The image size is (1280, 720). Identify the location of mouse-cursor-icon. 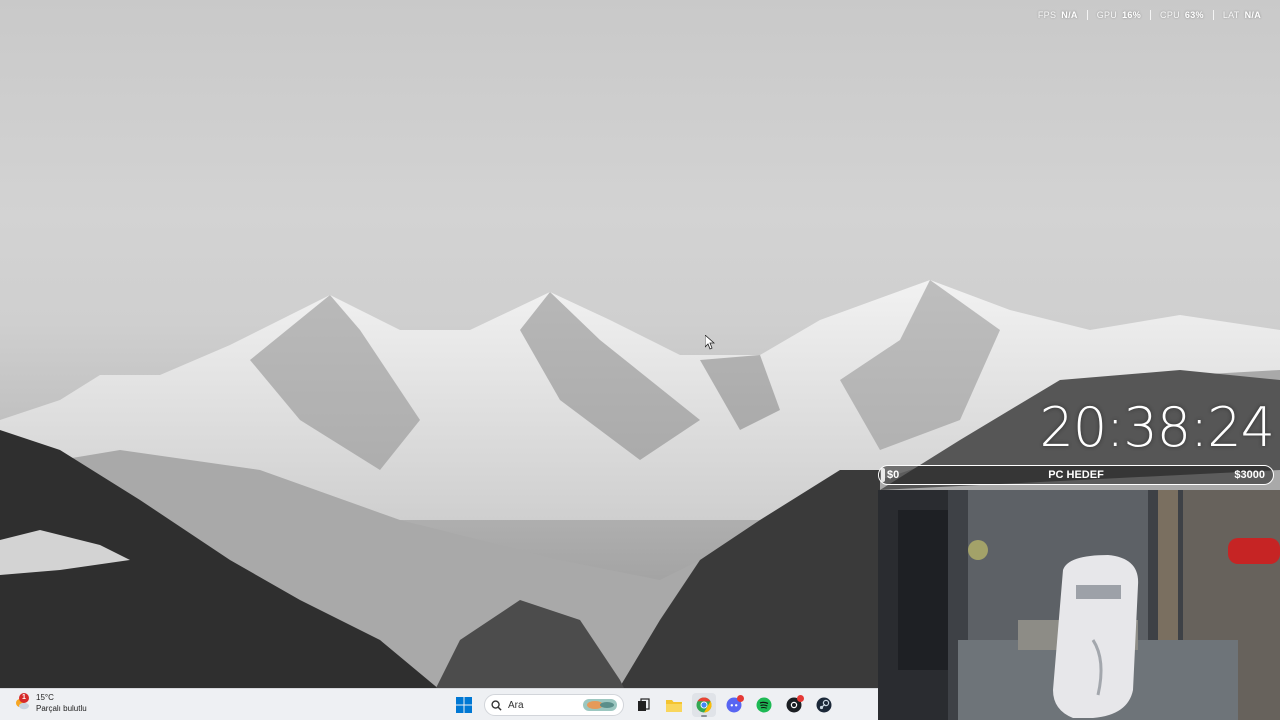
(710, 342).